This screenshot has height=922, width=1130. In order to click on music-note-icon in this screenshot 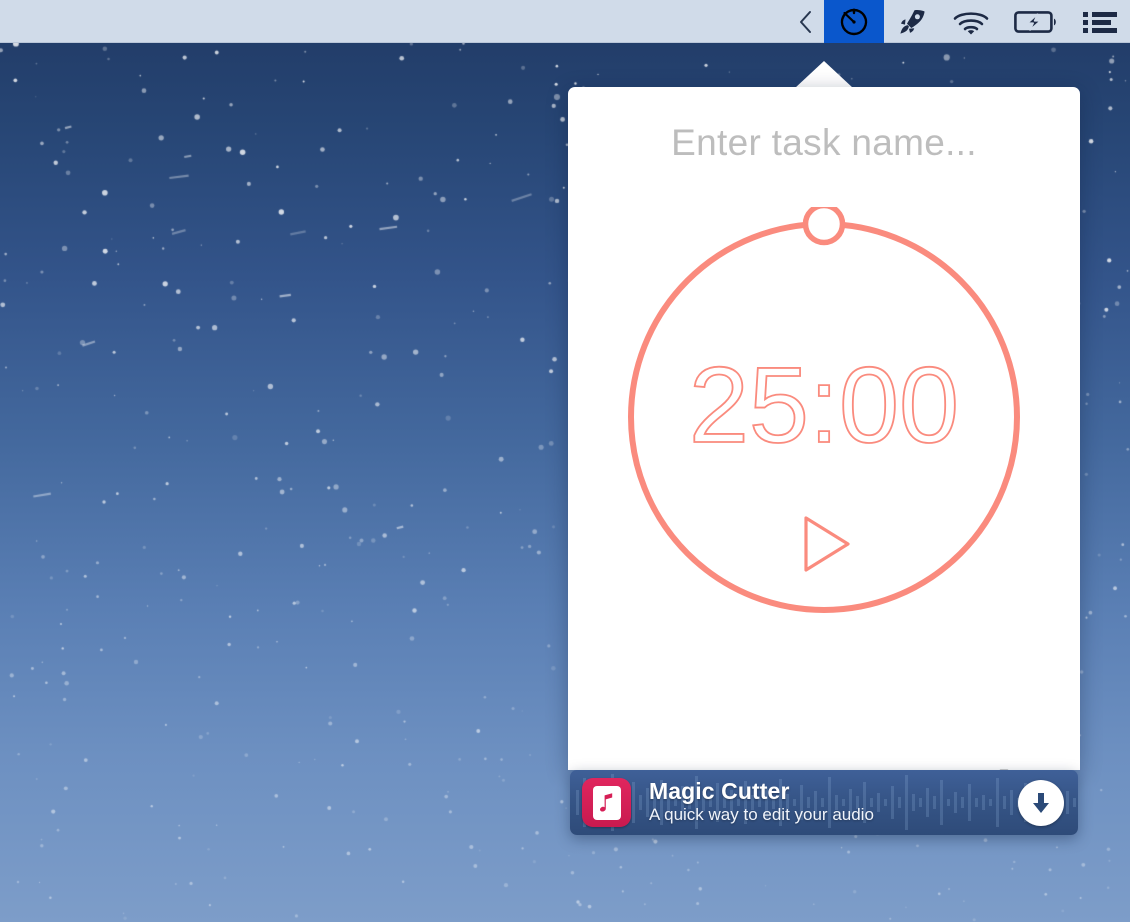, I will do `click(606, 802)`.